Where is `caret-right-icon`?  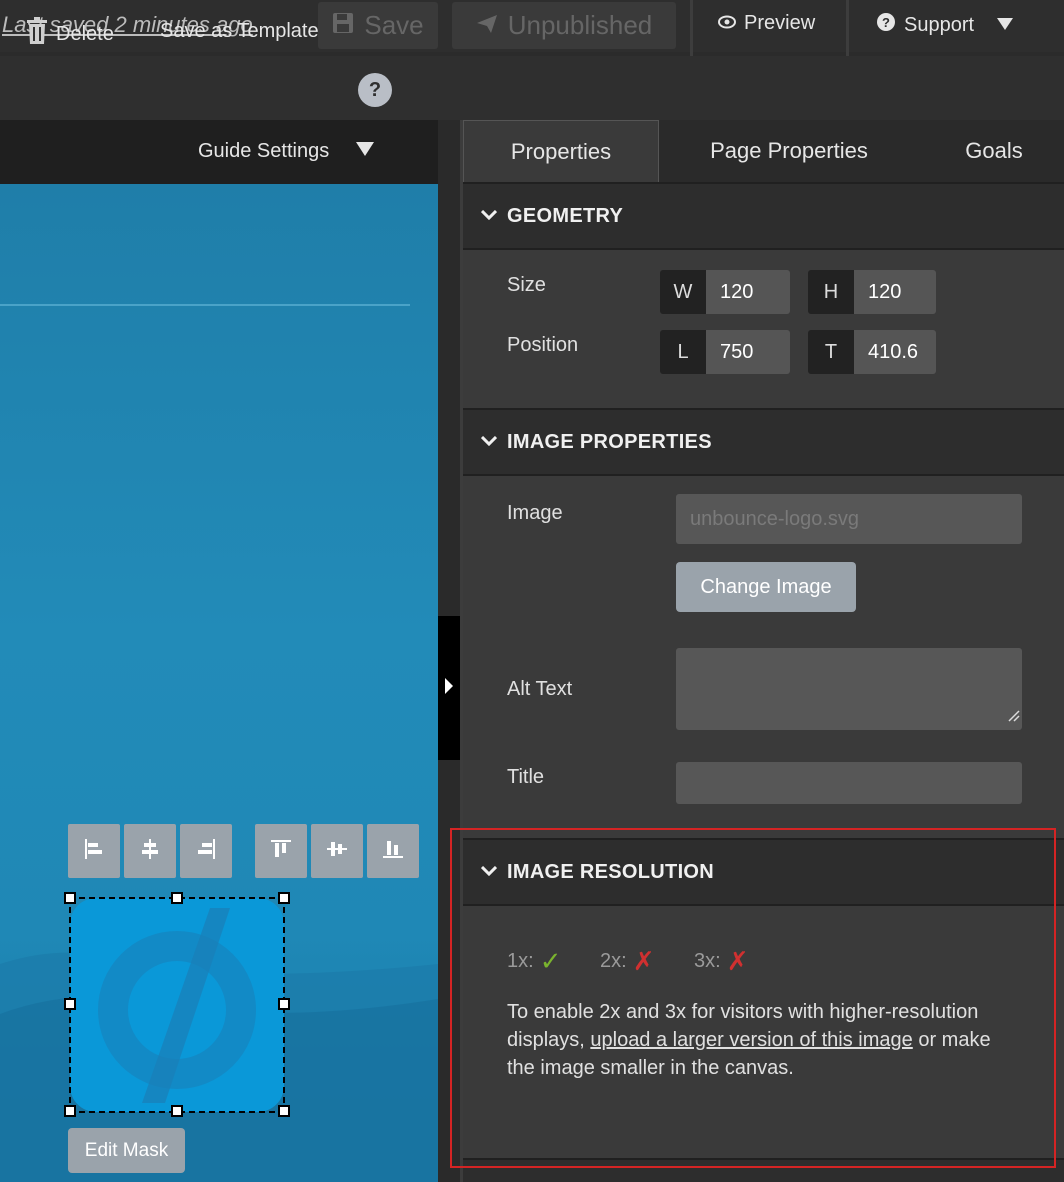
caret-right-icon is located at coordinates (449, 688).